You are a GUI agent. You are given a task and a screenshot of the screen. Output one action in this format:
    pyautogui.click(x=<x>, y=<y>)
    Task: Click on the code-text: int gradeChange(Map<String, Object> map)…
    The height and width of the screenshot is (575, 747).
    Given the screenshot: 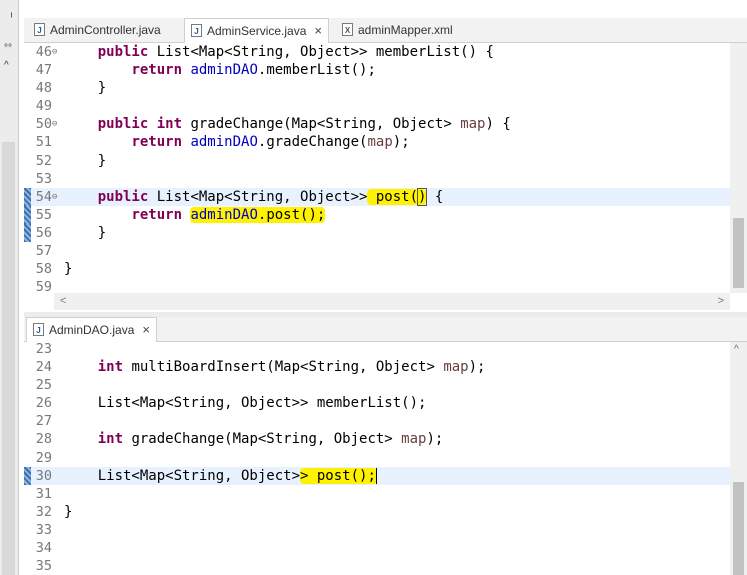 What is the action you would take?
    pyautogui.click(x=270, y=439)
    